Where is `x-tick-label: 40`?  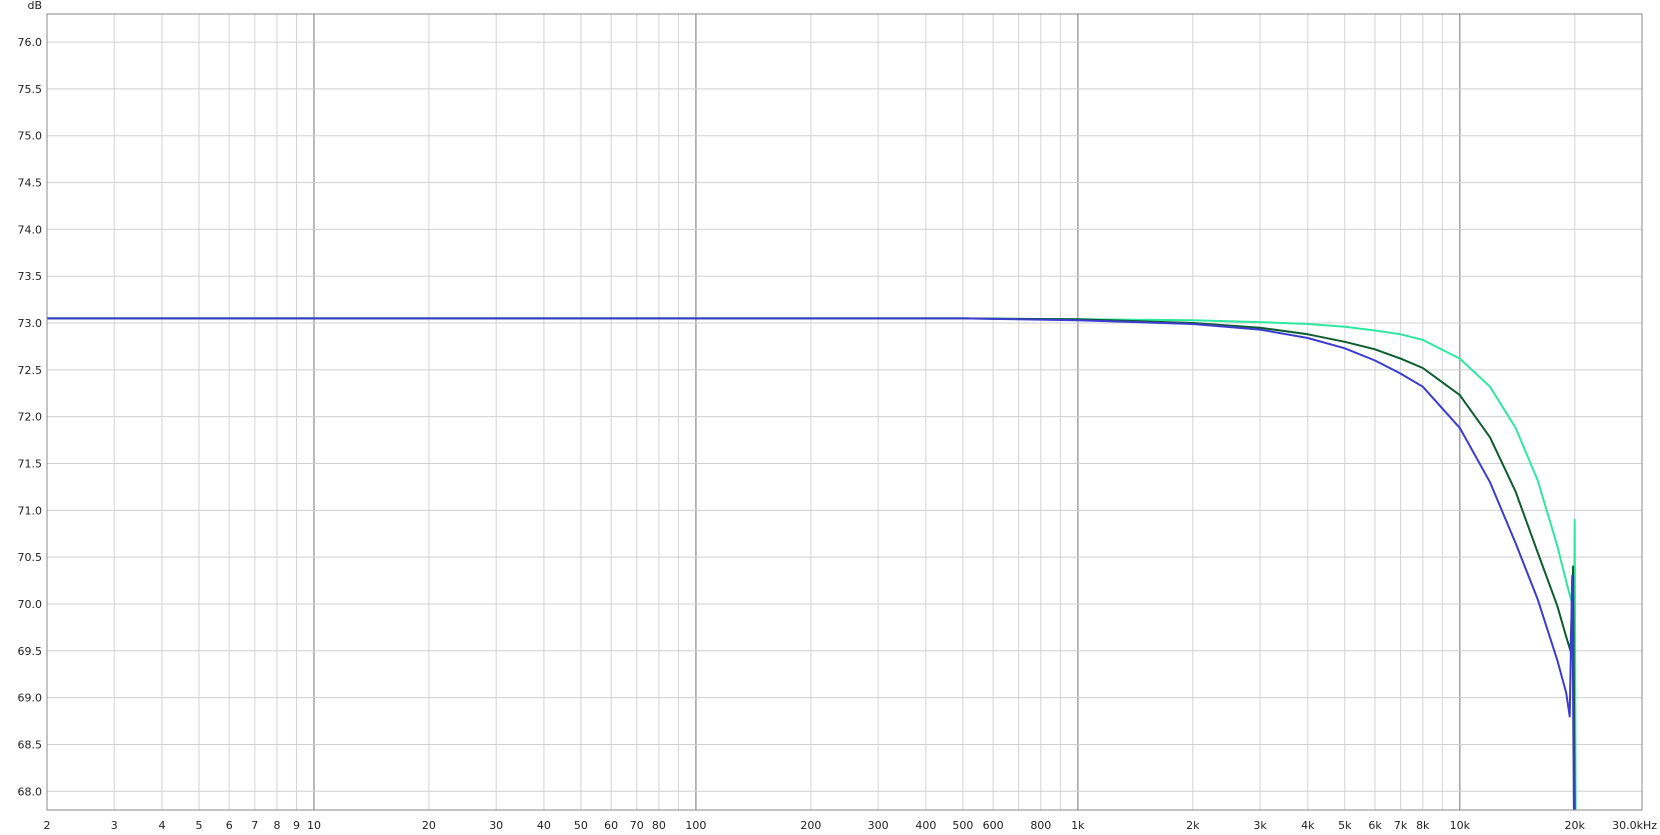 x-tick-label: 40 is located at coordinates (544, 825).